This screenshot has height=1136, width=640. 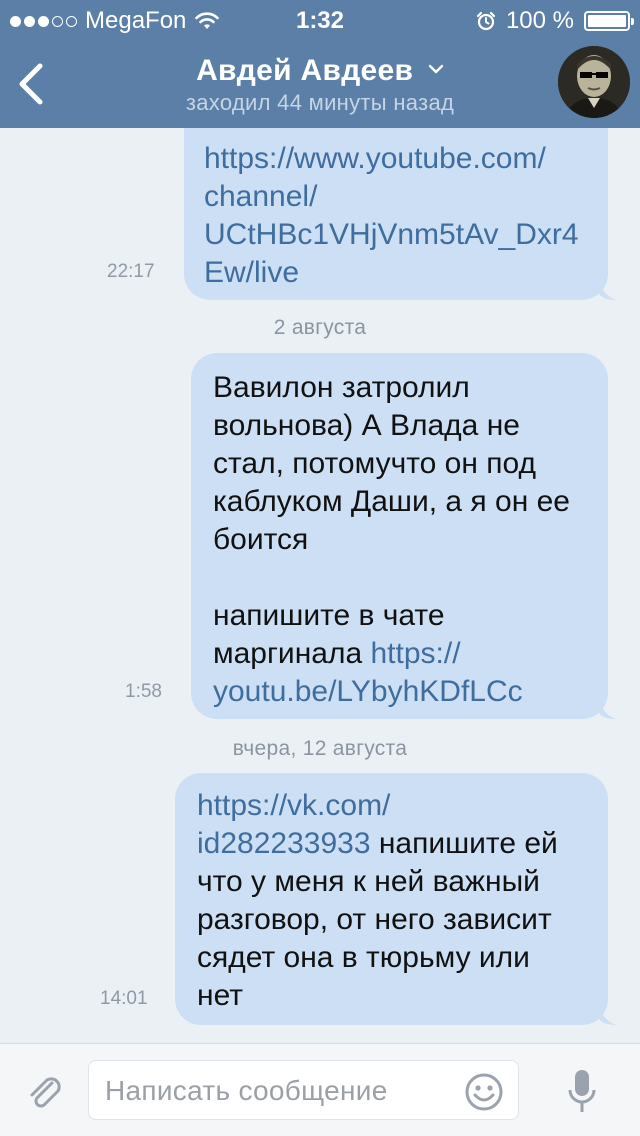 I want to click on message-input: Написать сообщение, so click(x=303, y=1090).